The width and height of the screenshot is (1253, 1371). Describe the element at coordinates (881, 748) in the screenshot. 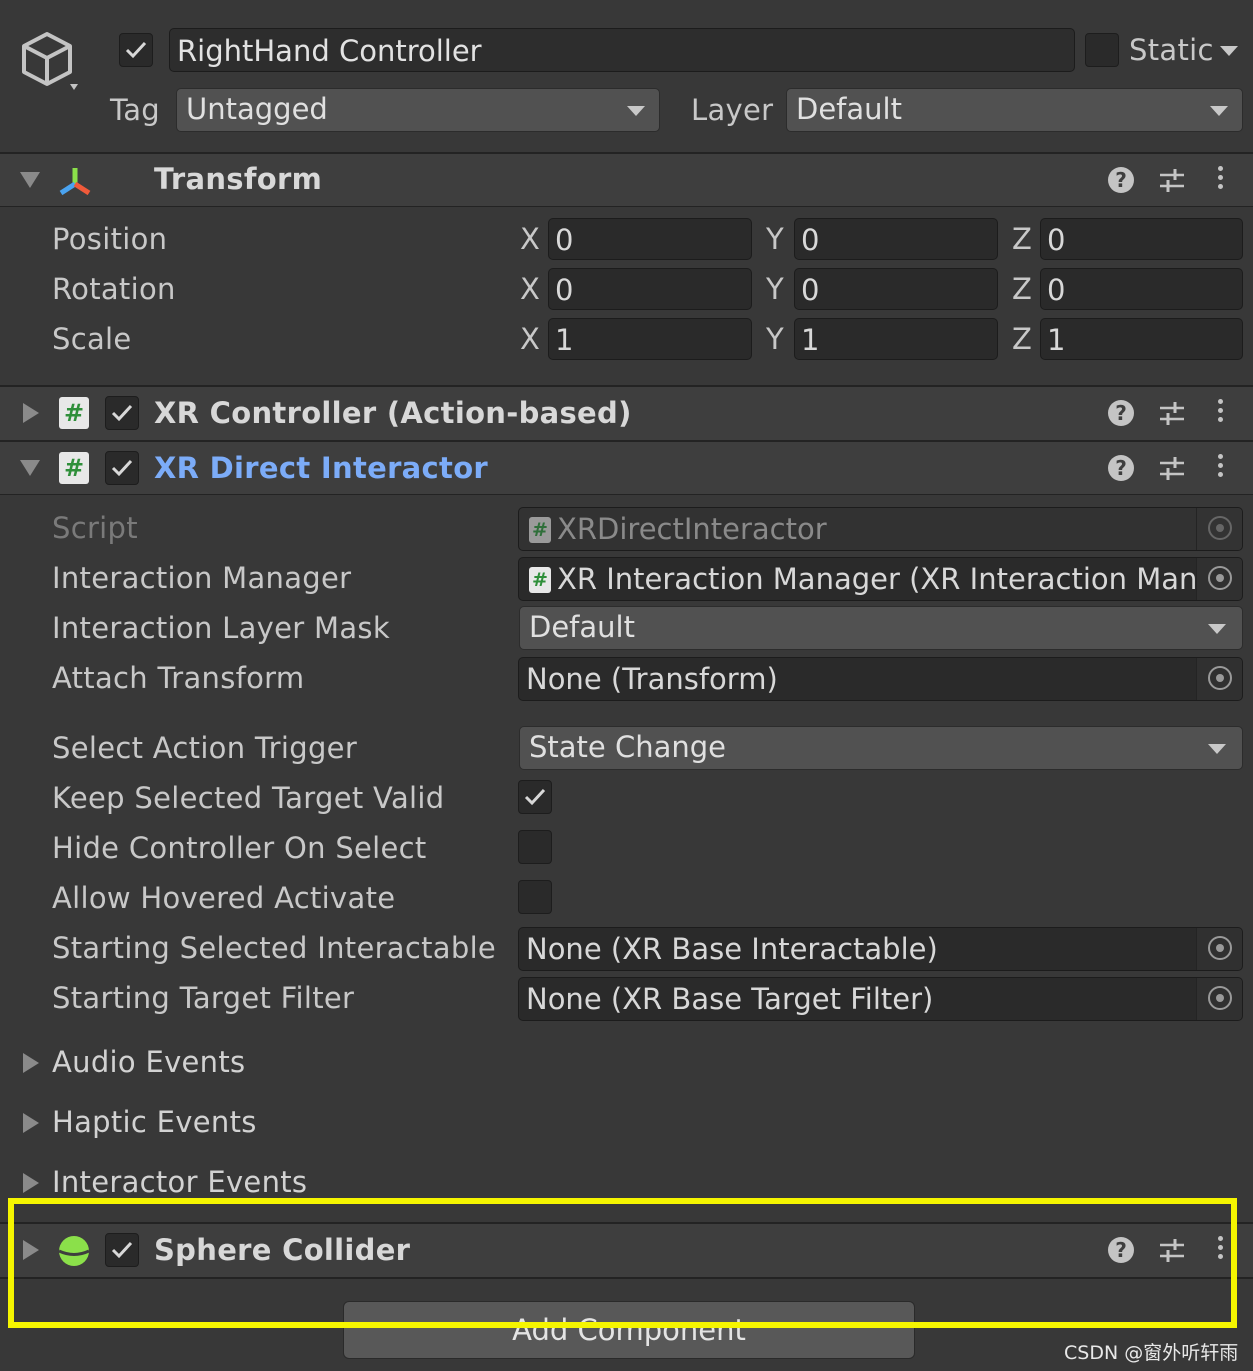

I see `select-trigger-dropdown: State Change` at that location.